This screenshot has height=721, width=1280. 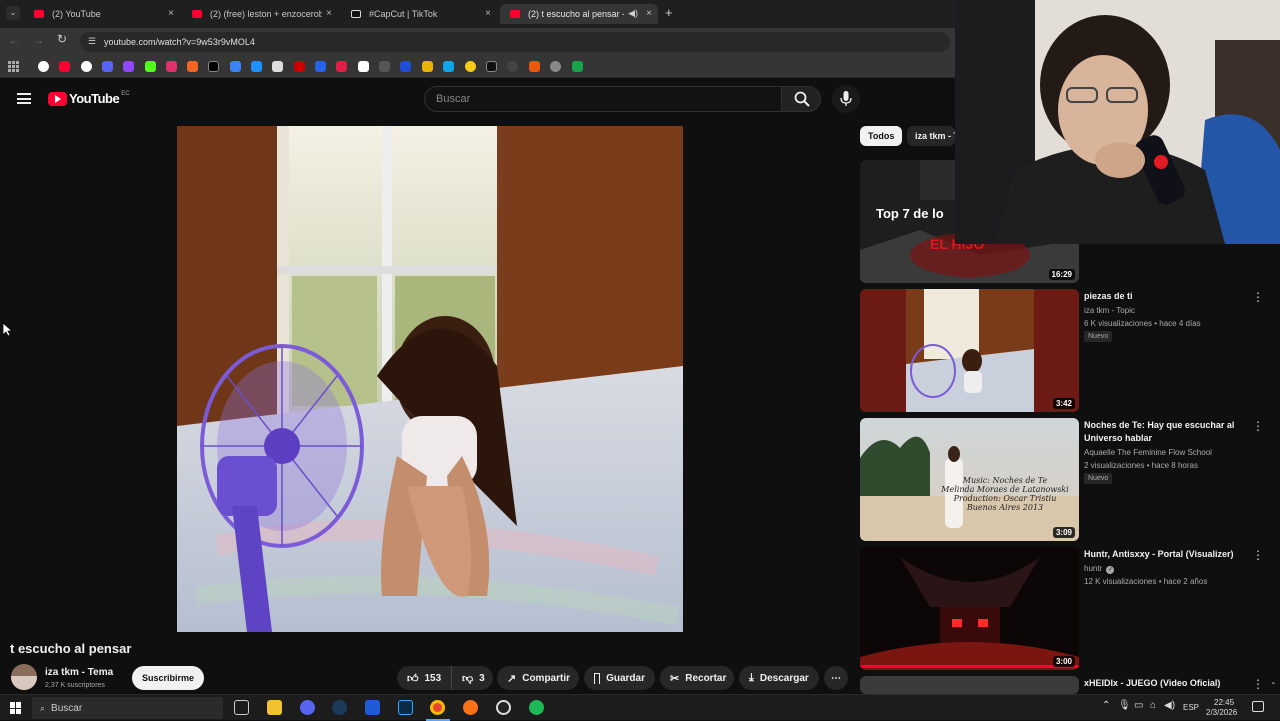 What do you see at coordinates (969, 685) in the screenshot?
I see `related-video-thumbnail` at bounding box center [969, 685].